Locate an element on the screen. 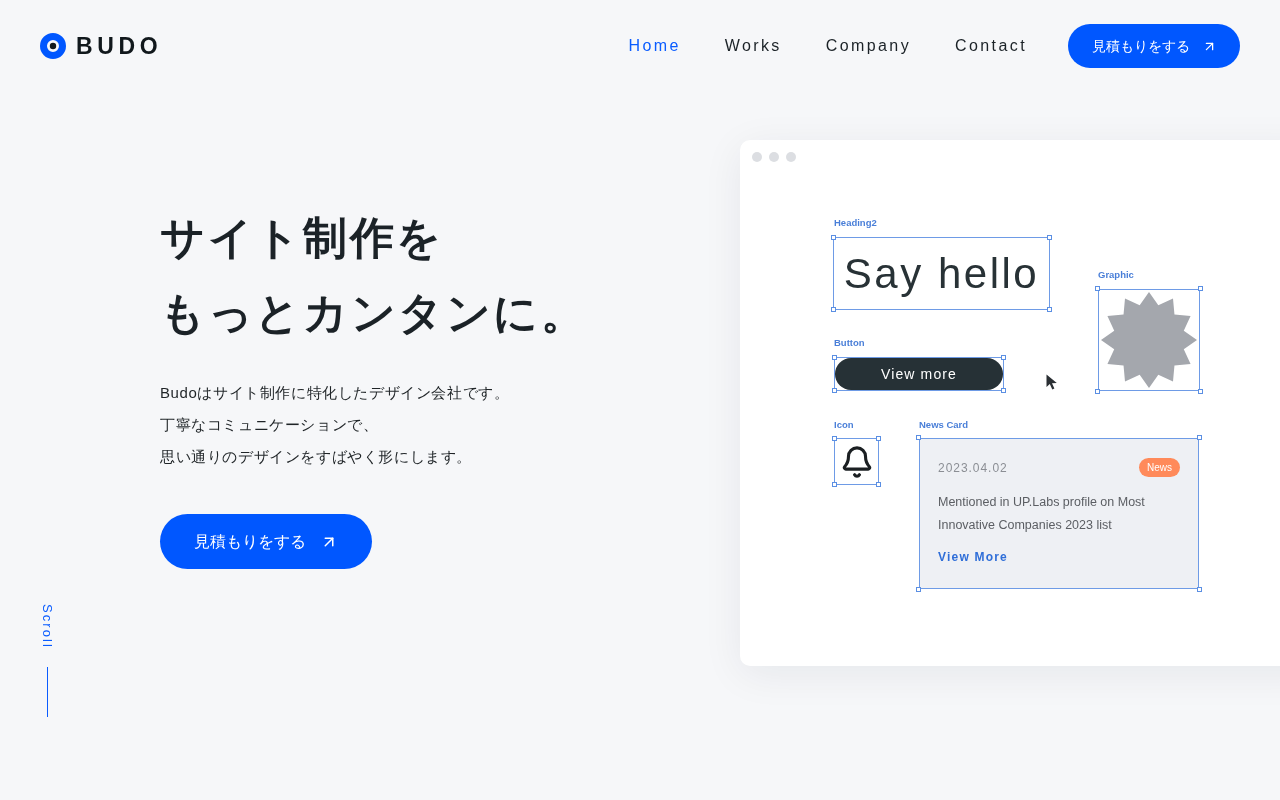 Image resolution: width=1280 pixels, height=800 pixels. headline-line: サイト制作を is located at coordinates (302, 238).